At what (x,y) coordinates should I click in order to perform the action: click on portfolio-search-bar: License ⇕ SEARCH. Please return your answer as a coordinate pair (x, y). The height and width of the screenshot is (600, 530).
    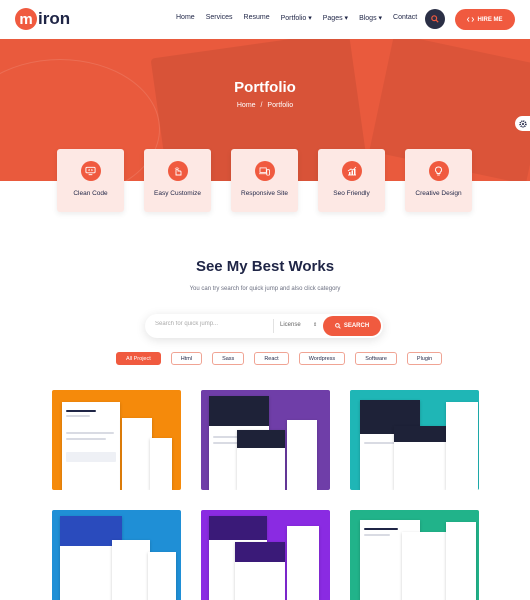
    Looking at the image, I should click on (264, 326).